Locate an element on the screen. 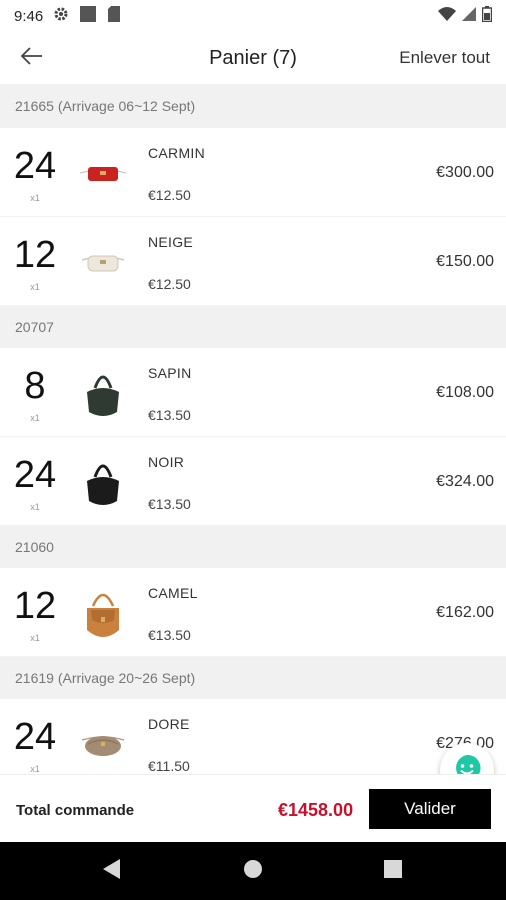 The width and height of the screenshot is (506, 900). status-bar: 9:46 is located at coordinates (253, 16).